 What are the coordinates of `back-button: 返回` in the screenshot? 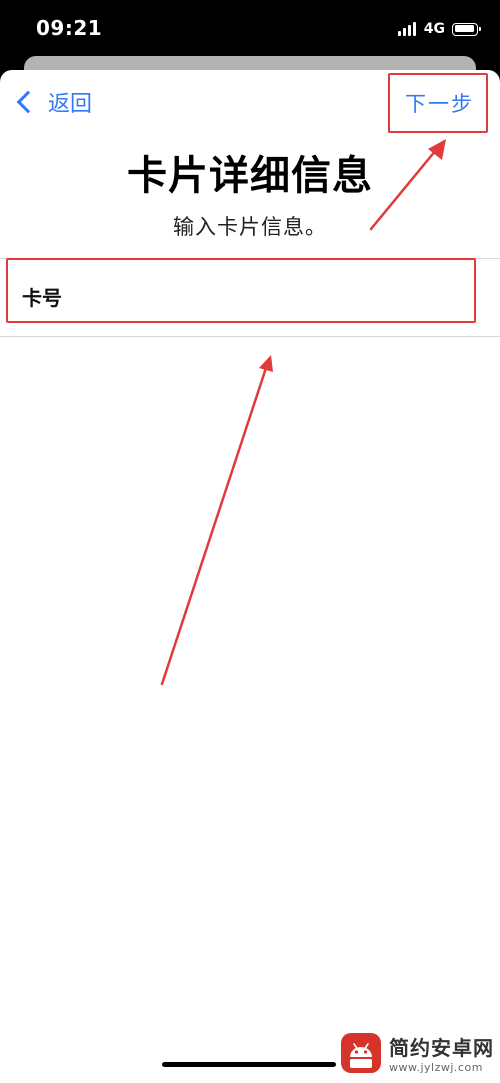 It's located at (53, 102).